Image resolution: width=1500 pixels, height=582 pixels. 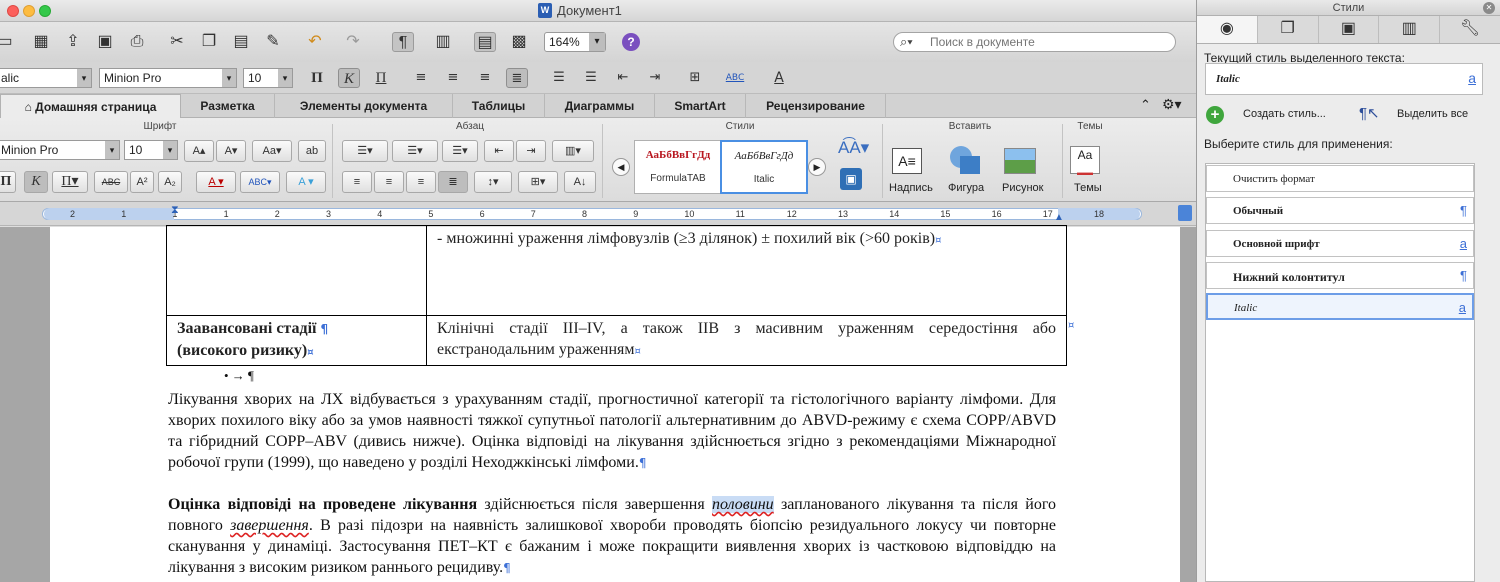 I want to click on zoom-select: 164%, so click(x=575, y=42).